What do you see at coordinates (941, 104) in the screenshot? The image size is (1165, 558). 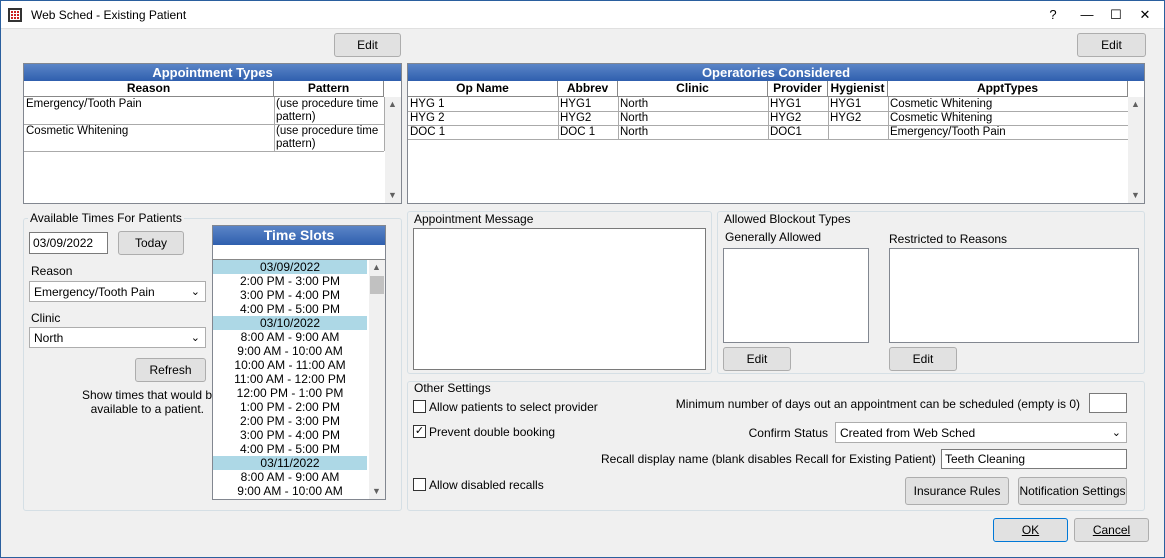 I see `appt-types-cell: Cosmetic Whitening` at bounding box center [941, 104].